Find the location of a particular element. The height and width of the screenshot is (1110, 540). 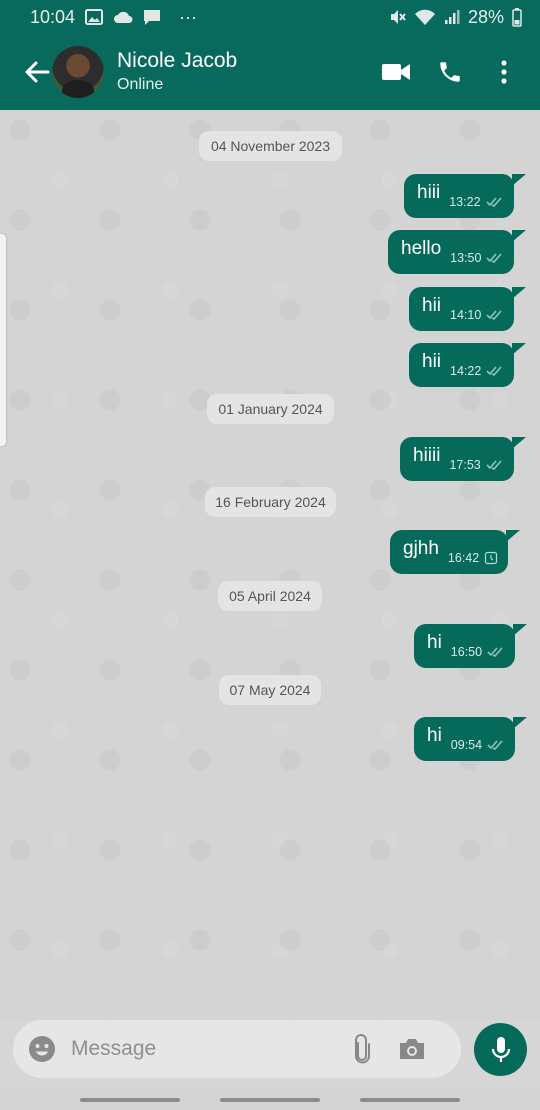

header-actions is located at coordinates (450, 72).